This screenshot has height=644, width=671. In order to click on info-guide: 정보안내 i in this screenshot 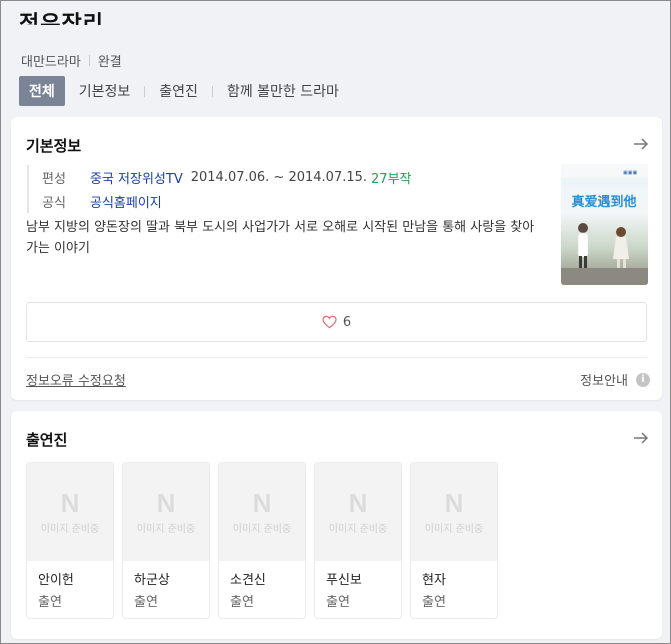, I will do `click(615, 379)`.